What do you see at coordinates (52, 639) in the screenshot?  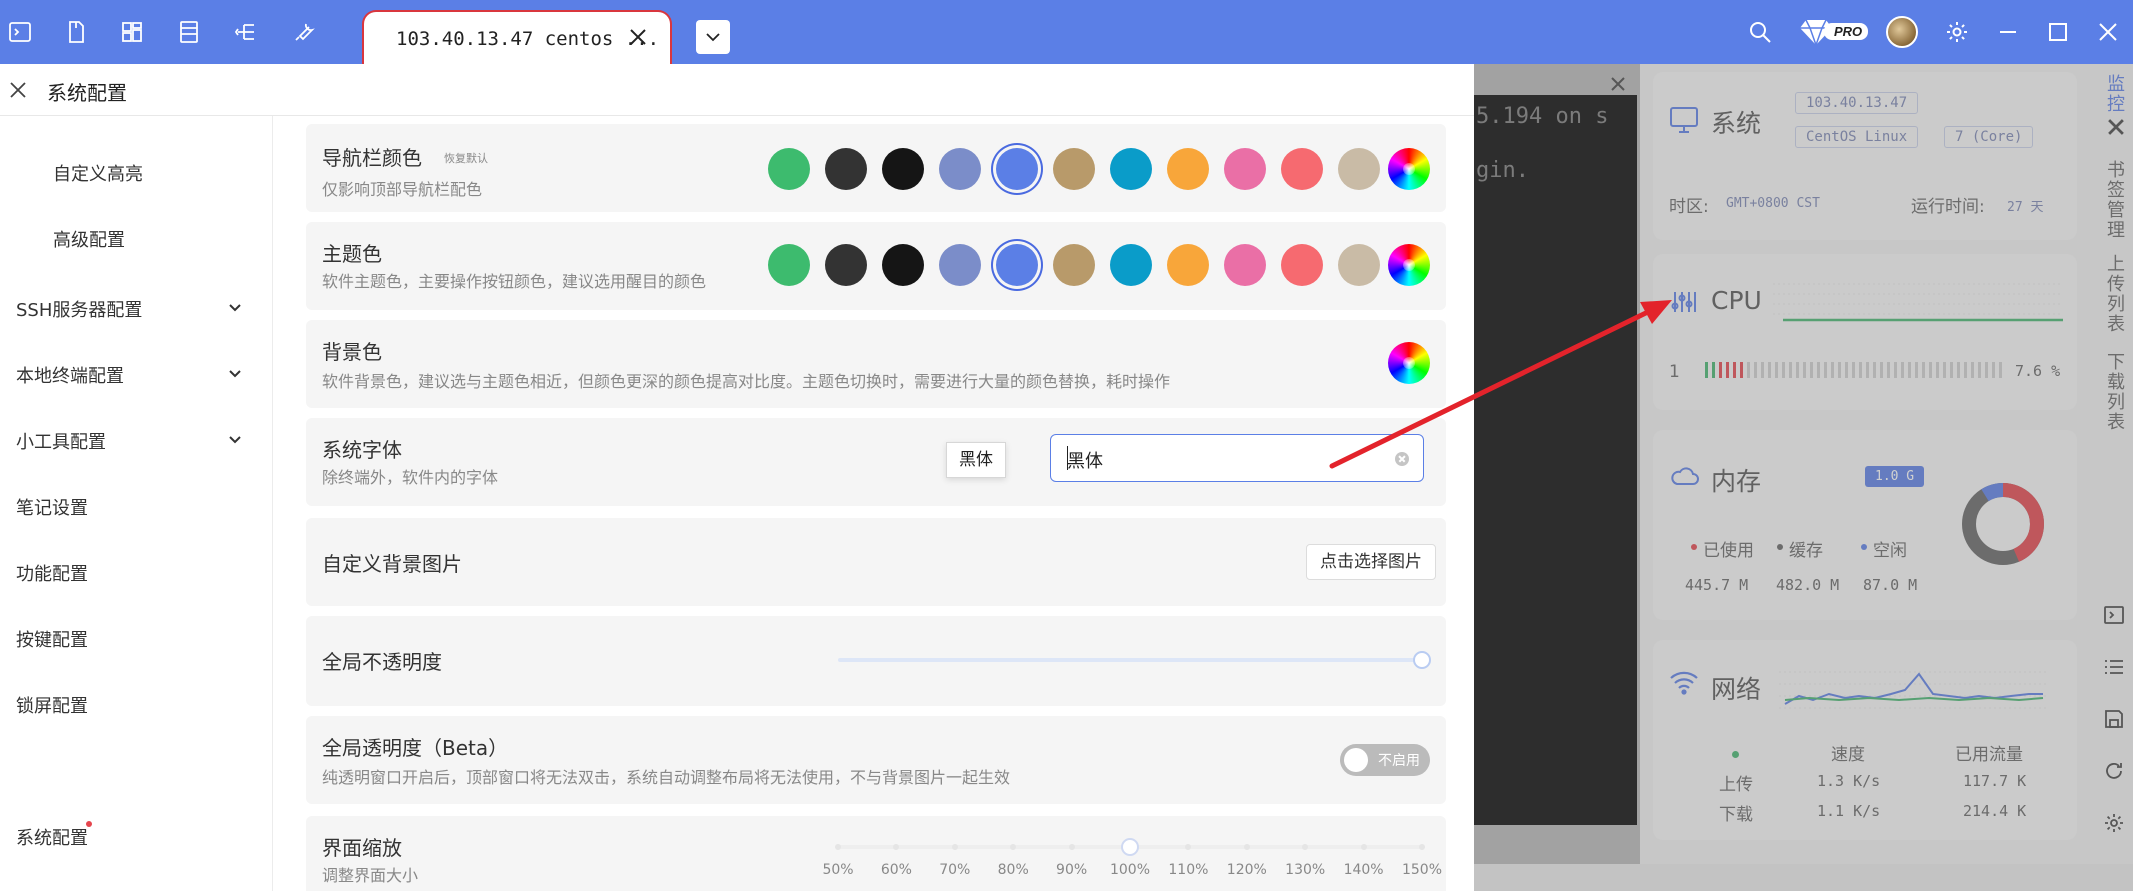 I see `nav-item-keys: 按键配置` at bounding box center [52, 639].